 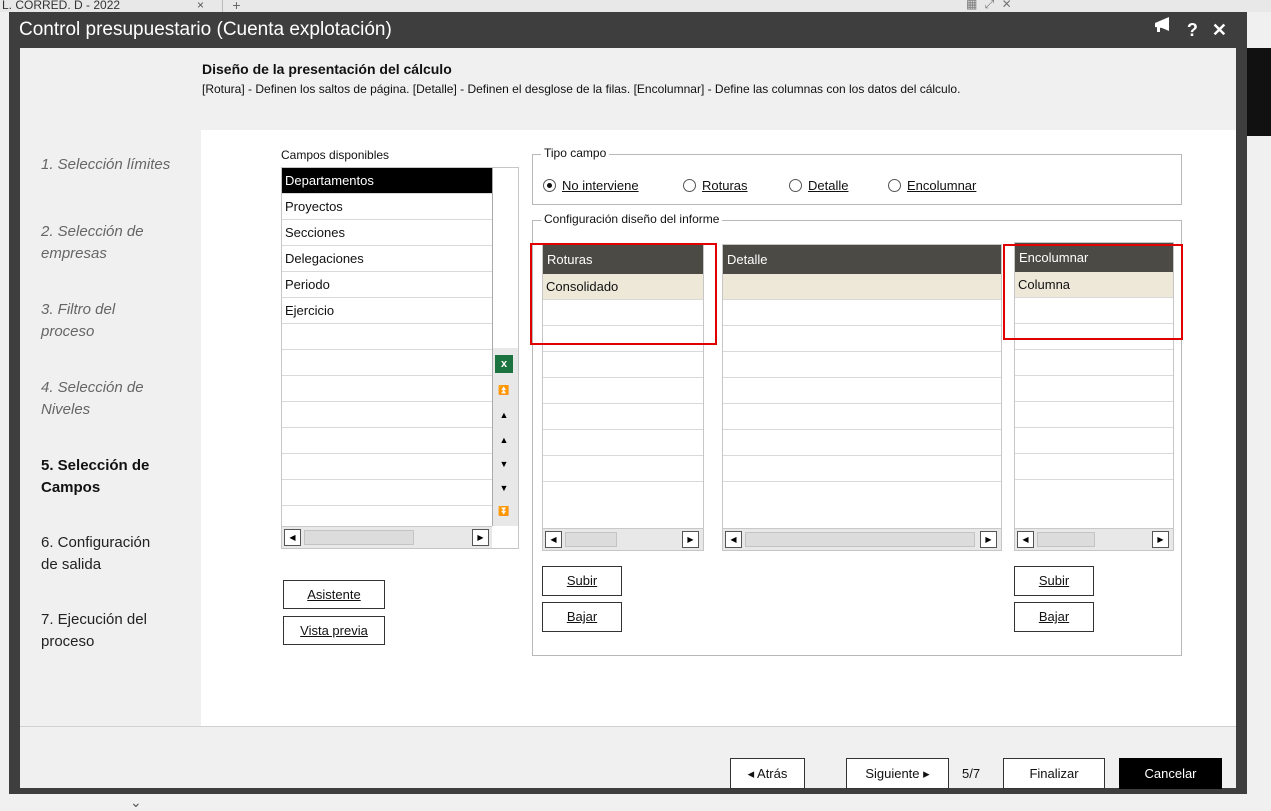 What do you see at coordinates (200, 6) in the screenshot?
I see `background-tab-close-icon: ×` at bounding box center [200, 6].